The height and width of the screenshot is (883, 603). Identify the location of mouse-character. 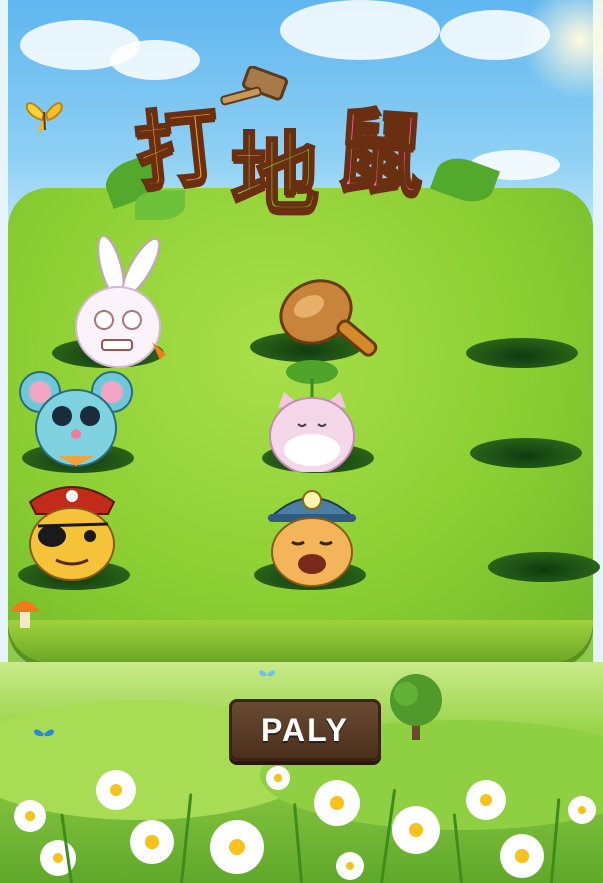
(76, 417).